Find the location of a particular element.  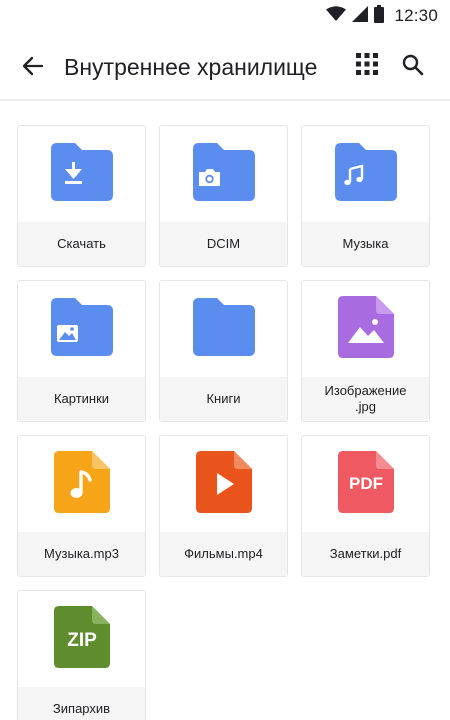

battery-icon is located at coordinates (379, 16).